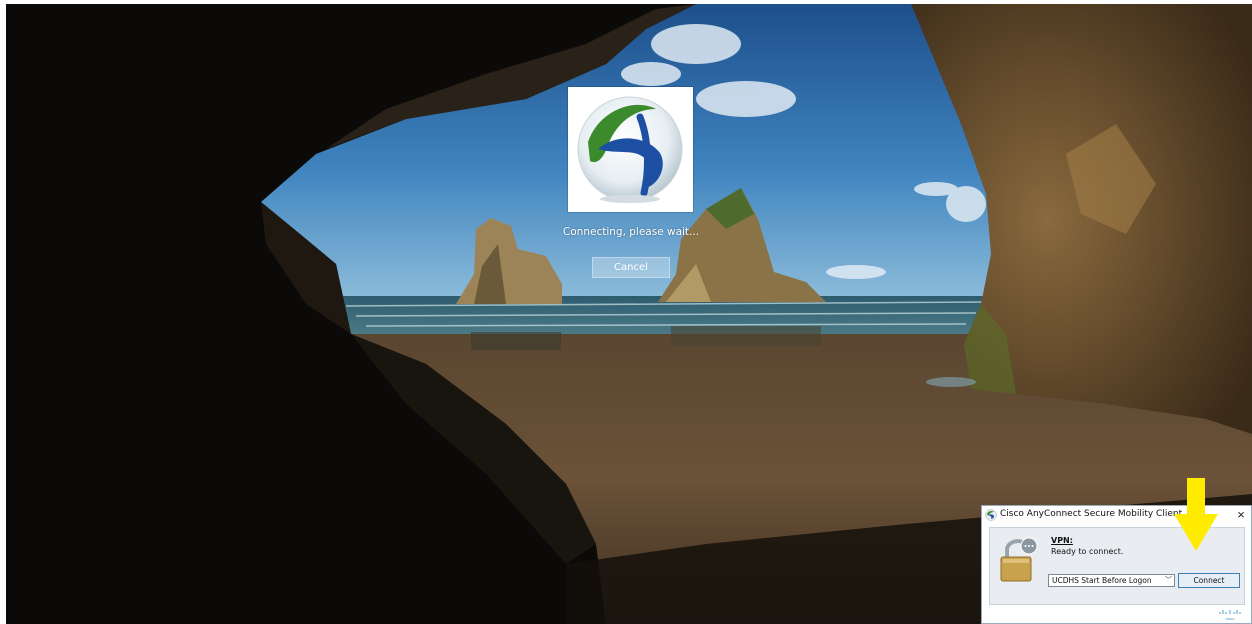  What do you see at coordinates (631, 267) in the screenshot?
I see `cancel-button: Cancel` at bounding box center [631, 267].